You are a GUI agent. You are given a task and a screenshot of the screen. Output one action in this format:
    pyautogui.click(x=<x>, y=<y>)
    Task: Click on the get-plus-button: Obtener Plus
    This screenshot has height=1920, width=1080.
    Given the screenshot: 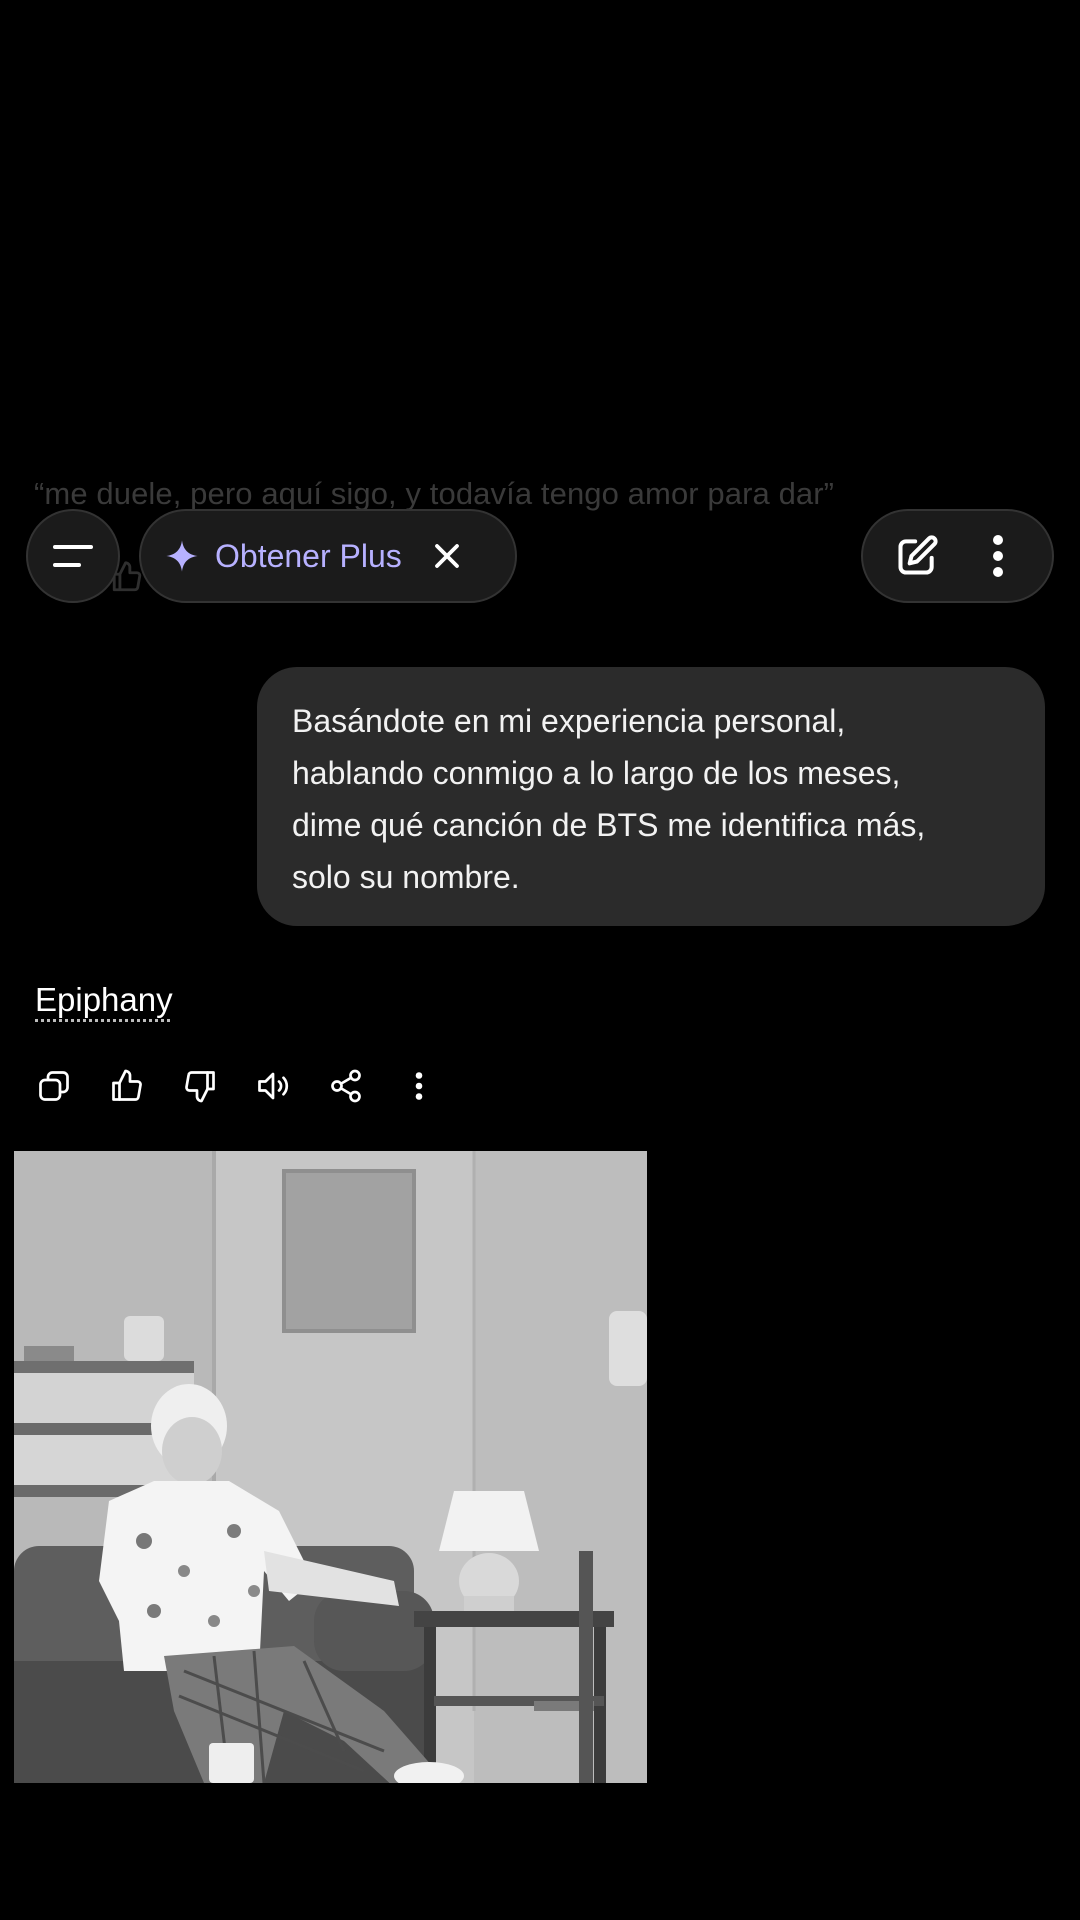 What is the action you would take?
    pyautogui.click(x=328, y=556)
    